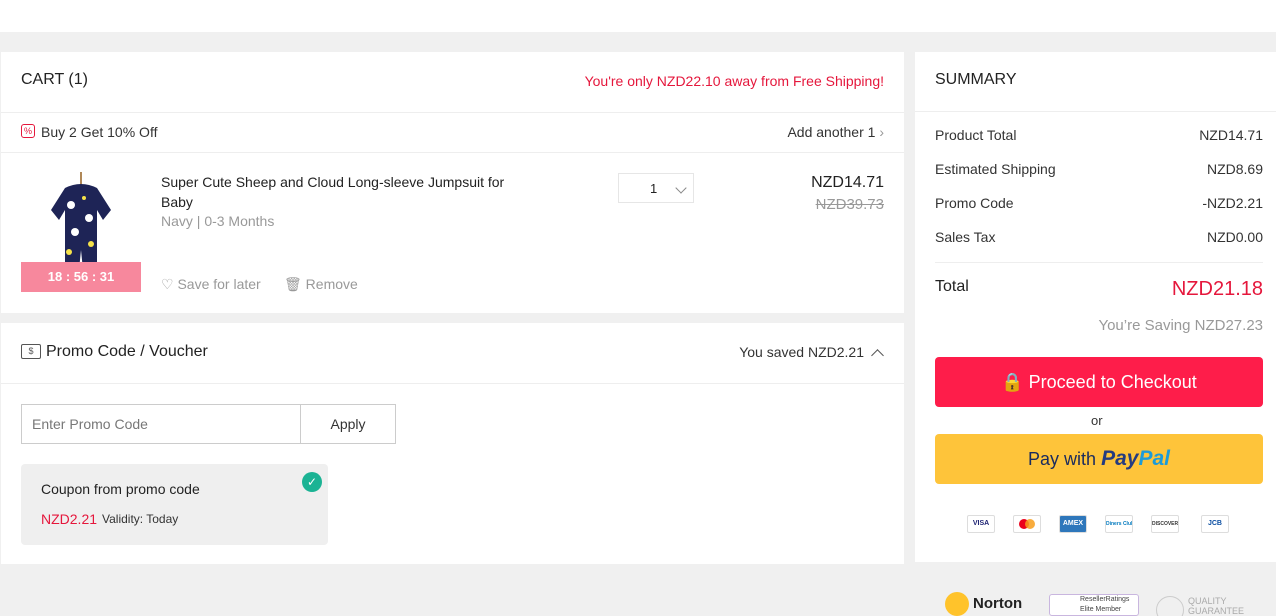 The width and height of the screenshot is (1276, 616). Describe the element at coordinates (831, 132) in the screenshot. I see `add-another-label: Add another 1` at that location.